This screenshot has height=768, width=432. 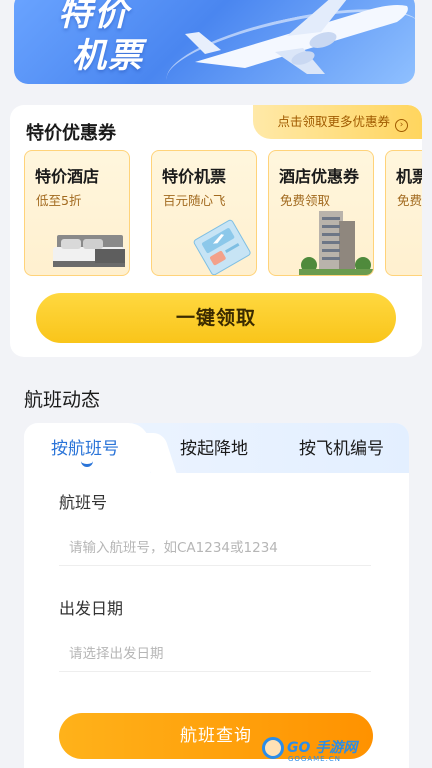 What do you see at coordinates (273, 748) in the screenshot?
I see `watermark-logo` at bounding box center [273, 748].